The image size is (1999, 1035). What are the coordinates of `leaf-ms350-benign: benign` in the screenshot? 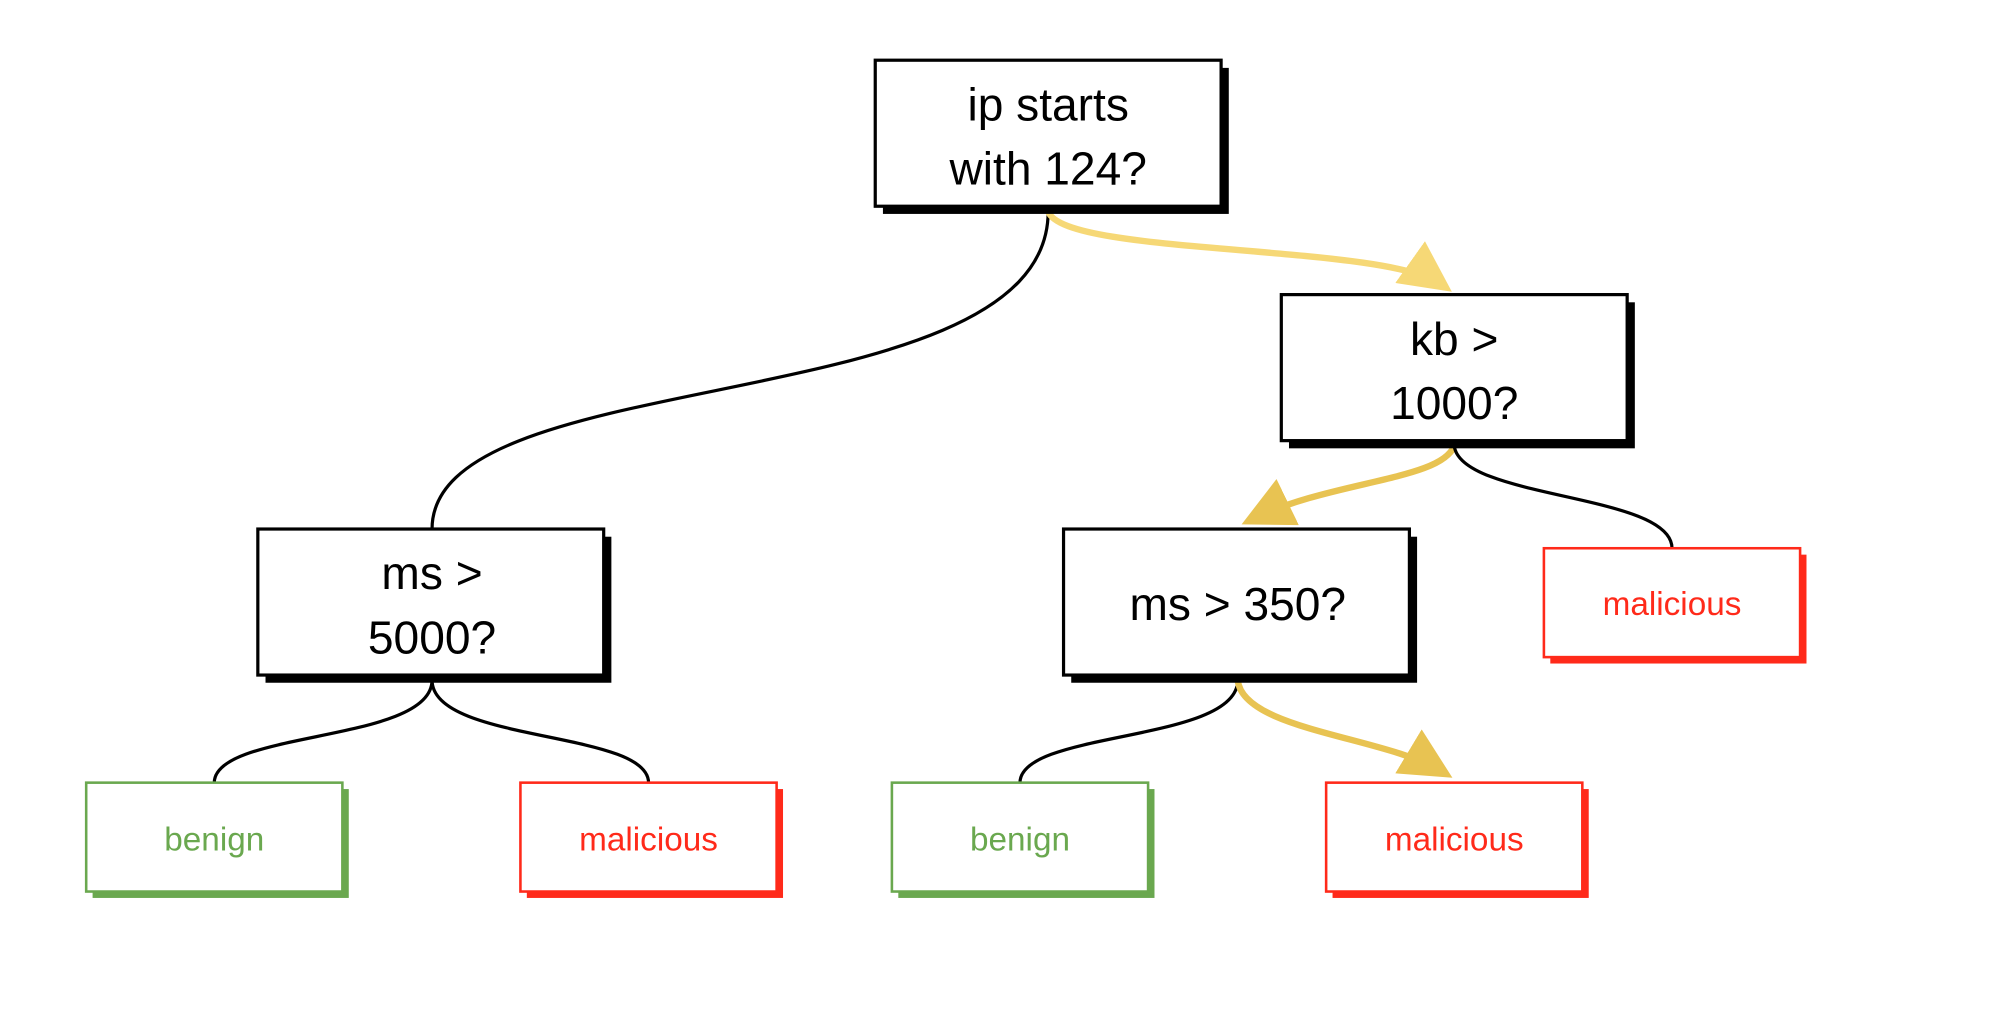 It's located at (1022, 839).